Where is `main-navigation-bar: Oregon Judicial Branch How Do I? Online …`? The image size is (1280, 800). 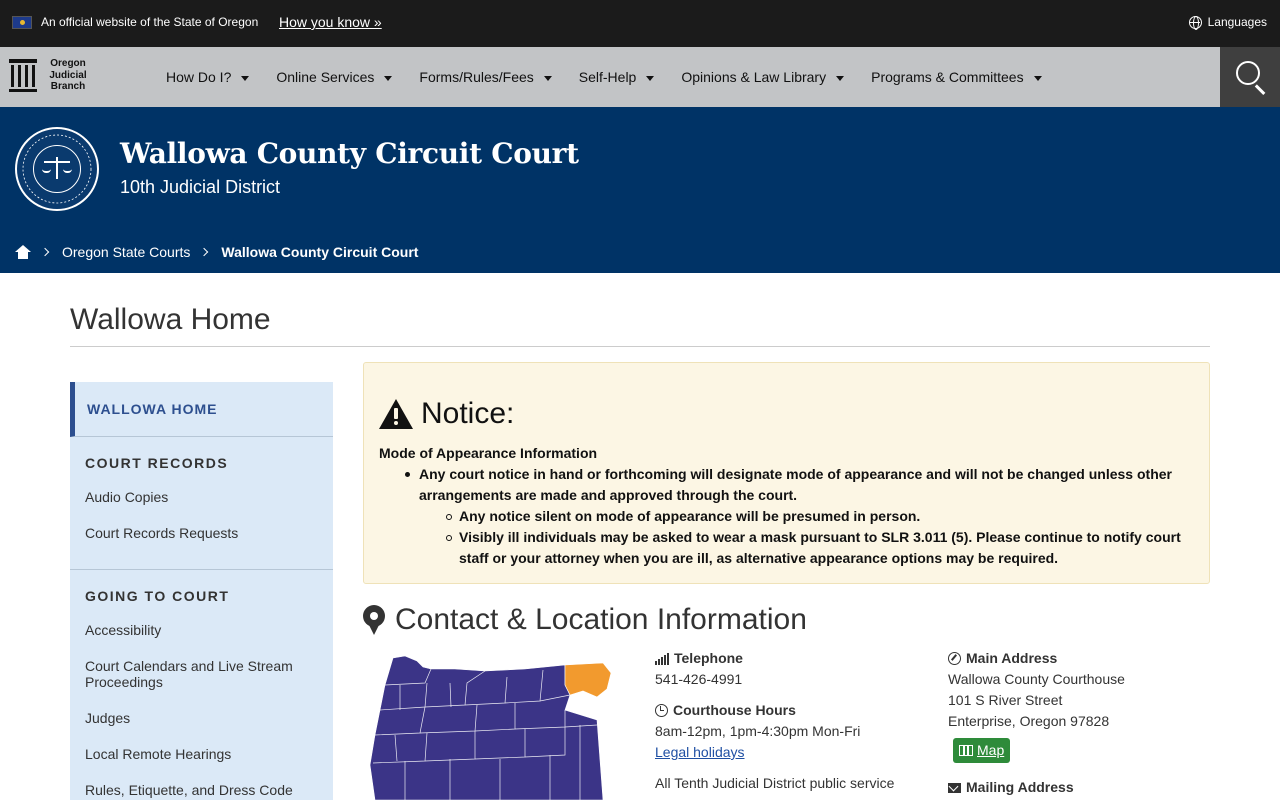 main-navigation-bar: Oregon Judicial Branch How Do I? Online … is located at coordinates (640, 77).